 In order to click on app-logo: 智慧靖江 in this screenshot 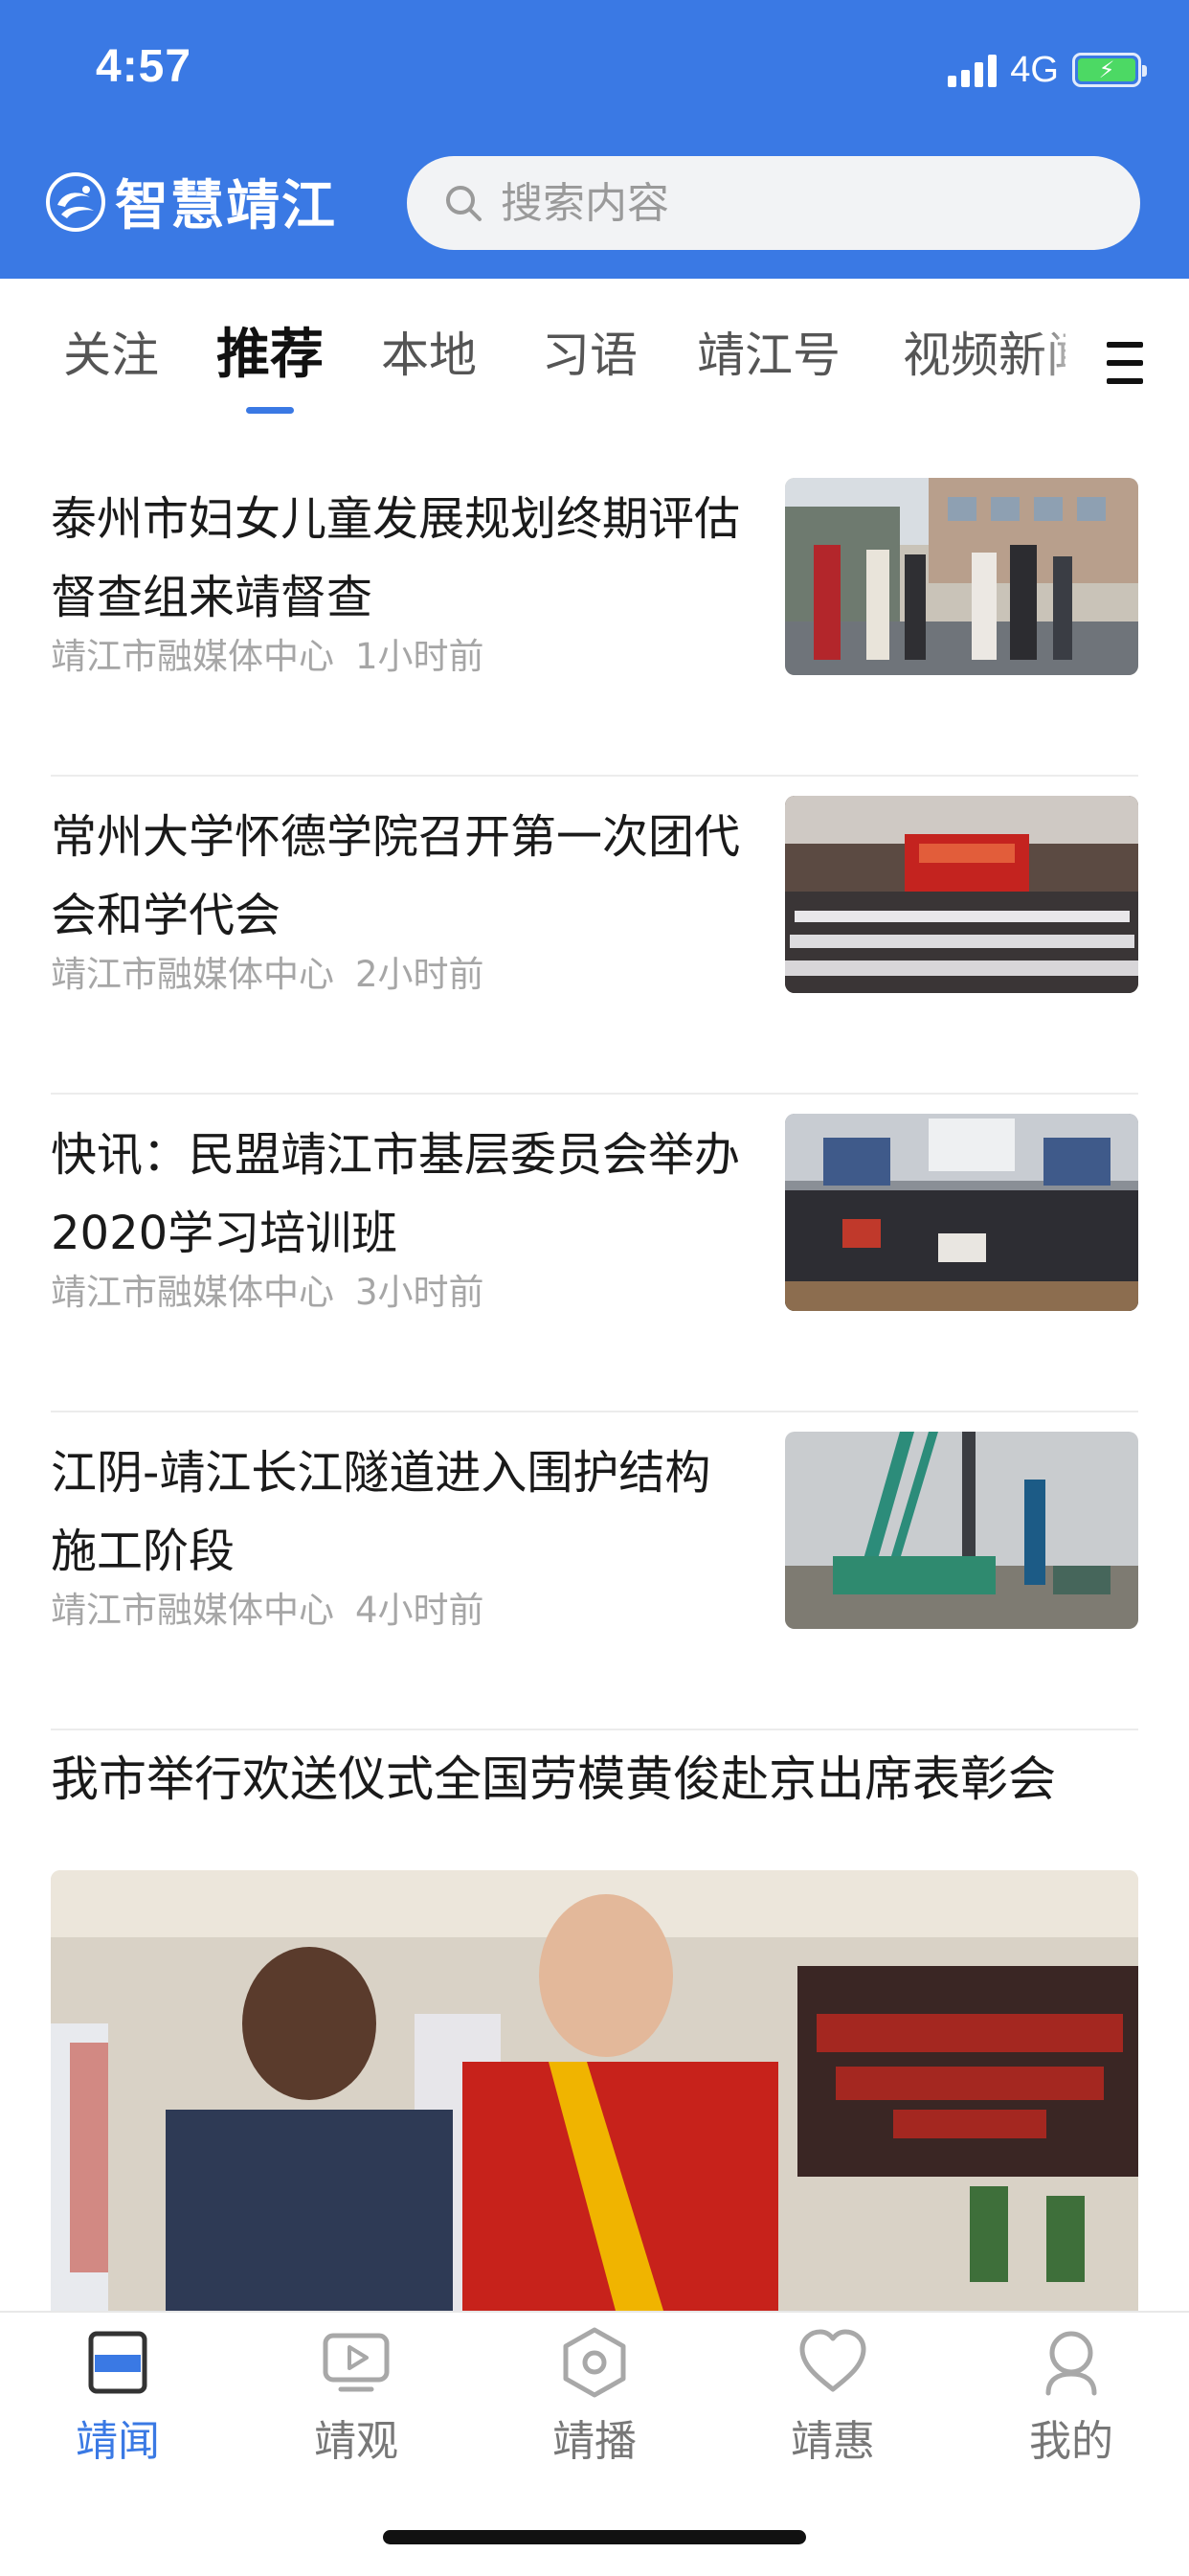, I will do `click(191, 201)`.